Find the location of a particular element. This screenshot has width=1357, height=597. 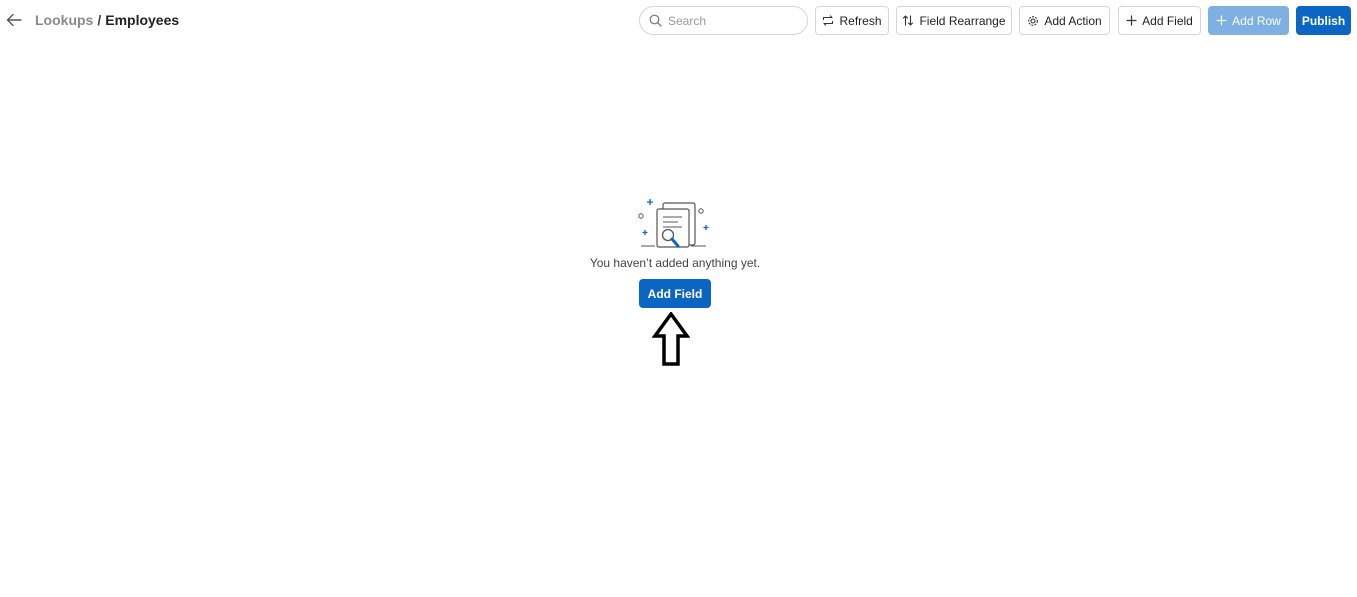

back-button is located at coordinates (14, 20).